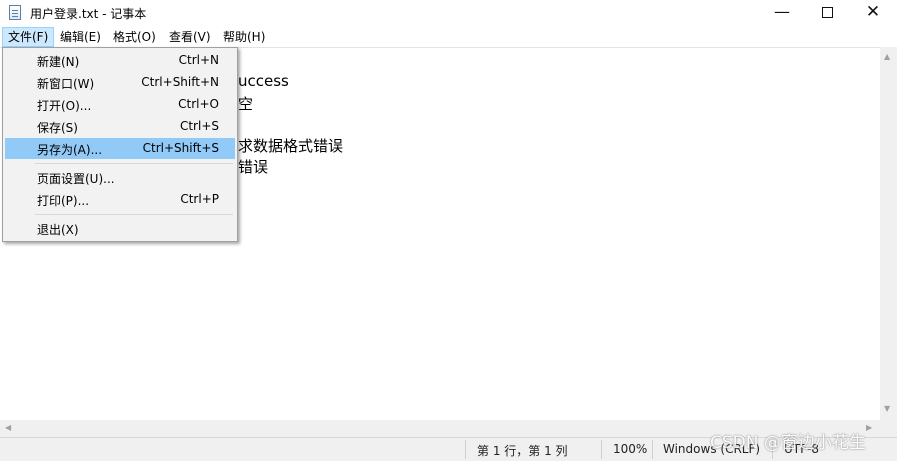  I want to click on menu-item-open: 打开(O)... Ctrl+O, so click(120, 104).